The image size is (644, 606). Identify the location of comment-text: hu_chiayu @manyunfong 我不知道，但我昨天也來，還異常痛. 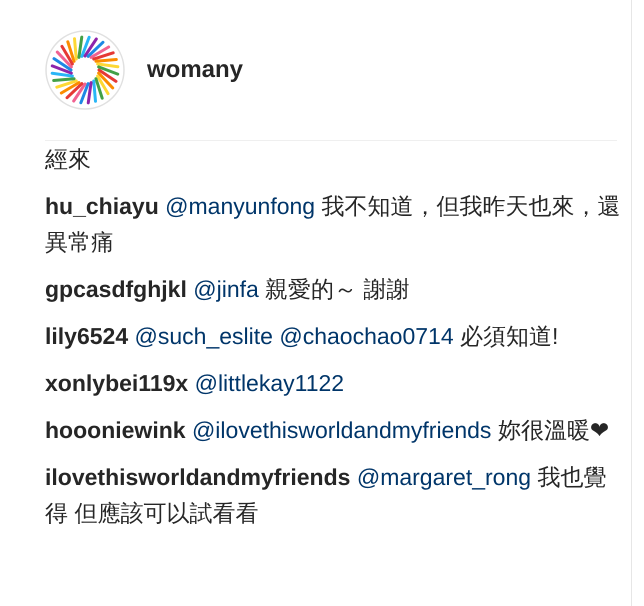
(333, 224).